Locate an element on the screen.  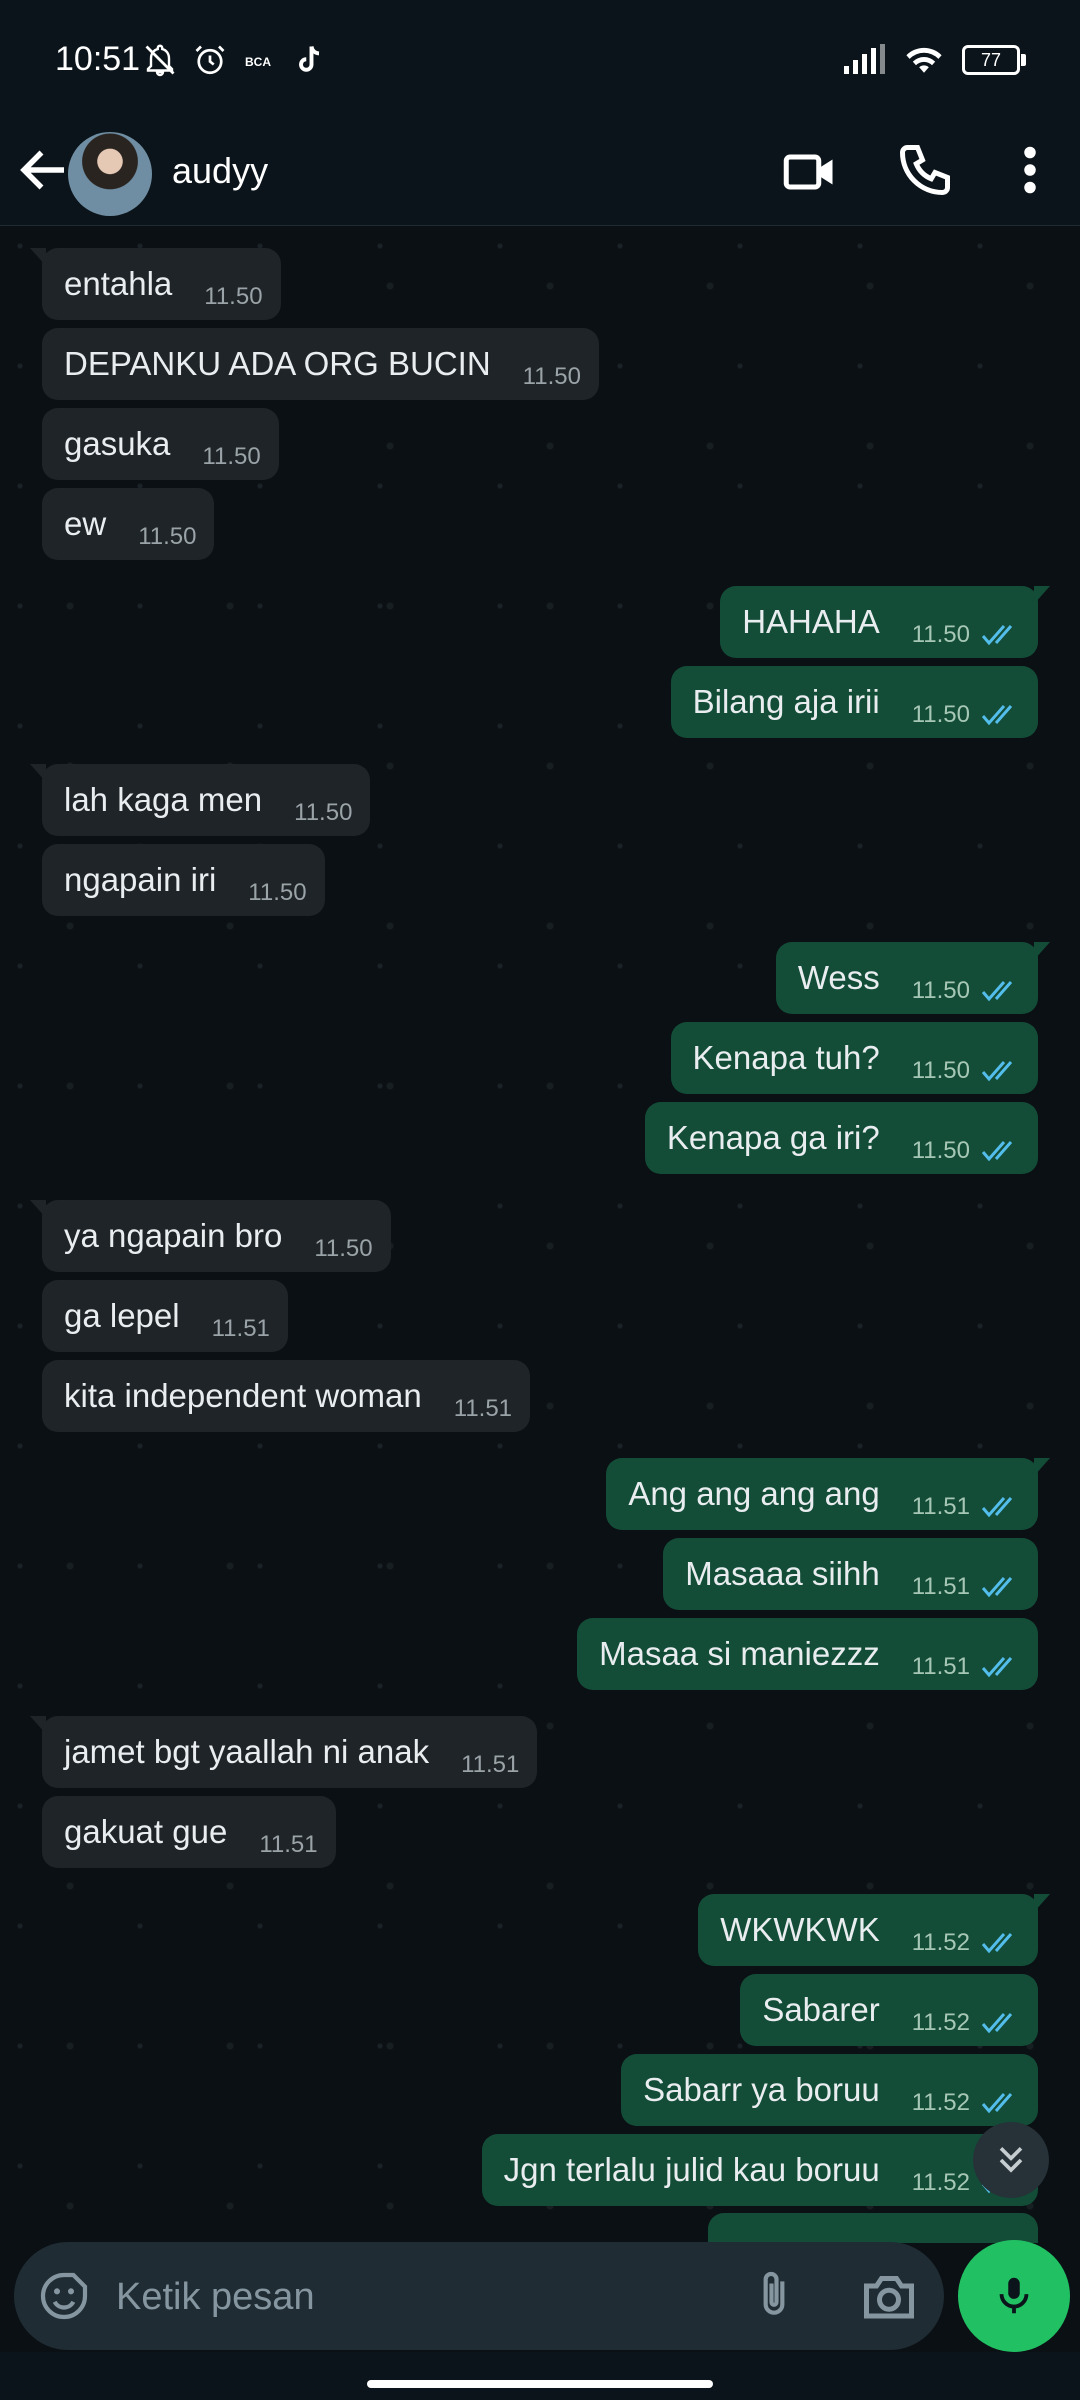
status-bar: 10:51 BCA 77 is located at coordinates (540, 60).